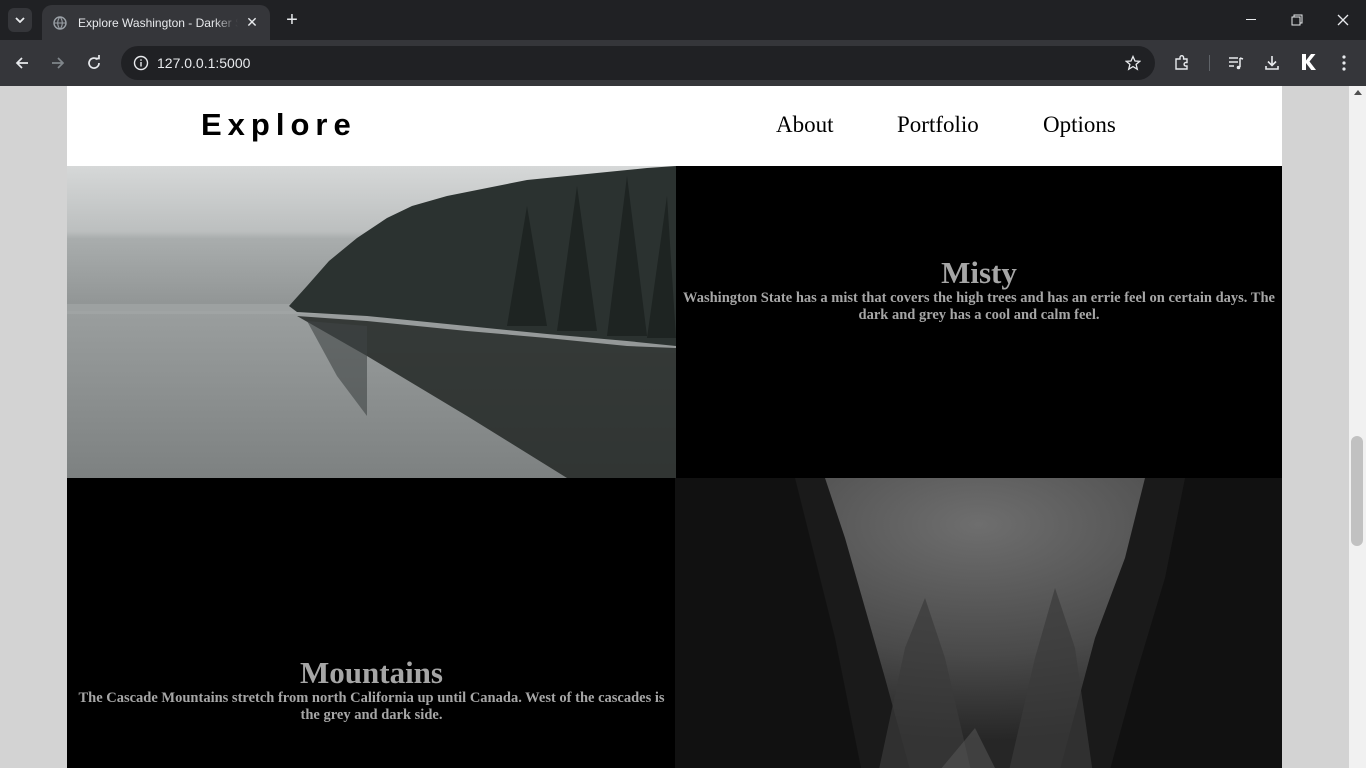 This screenshot has height=768, width=1366. I want to click on close-window-button, so click(1343, 20).